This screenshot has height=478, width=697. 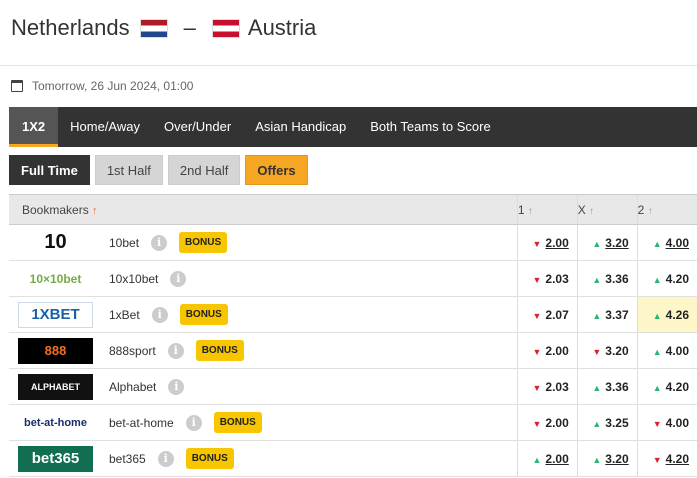 I want to click on tab-over-under: Over/Under, so click(x=197, y=127).